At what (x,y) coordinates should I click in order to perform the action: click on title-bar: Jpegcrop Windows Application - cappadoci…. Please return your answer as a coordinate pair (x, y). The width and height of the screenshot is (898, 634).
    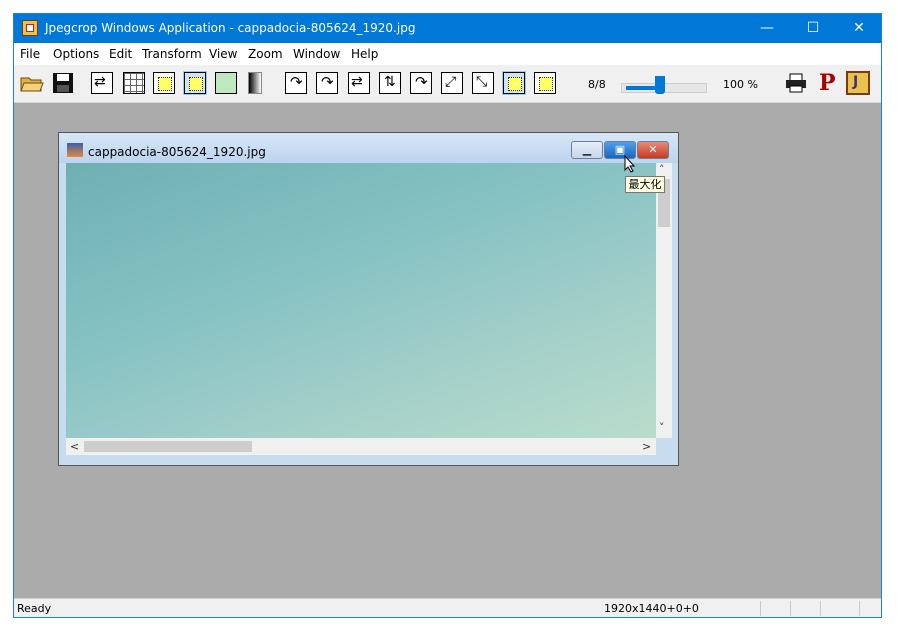
    Looking at the image, I should click on (447, 28).